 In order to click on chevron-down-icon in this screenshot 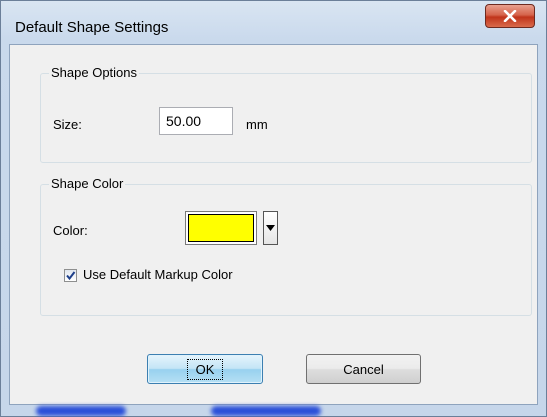, I will do `click(270, 228)`.